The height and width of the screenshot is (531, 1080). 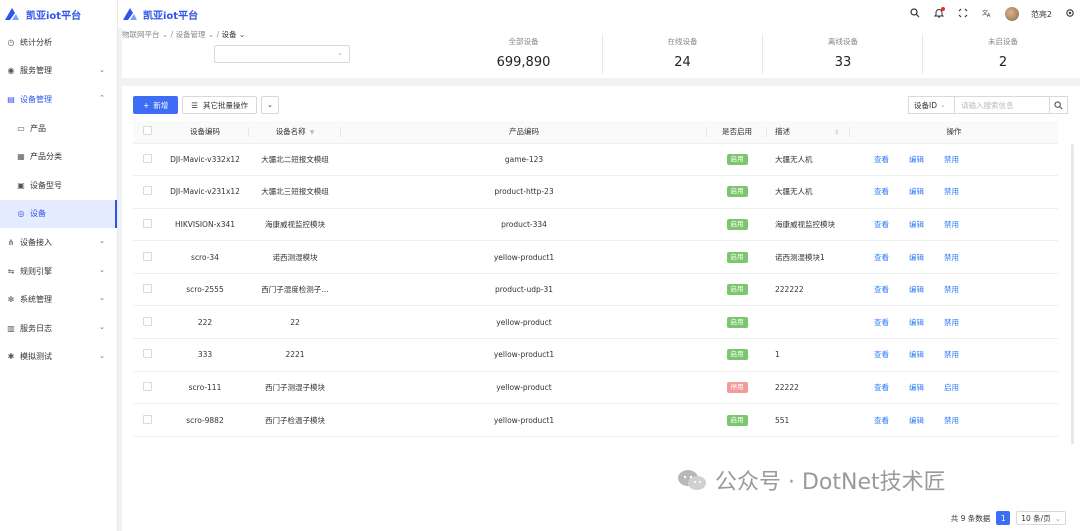 I want to click on sidebar-item-1: ◉ 服务管理 ⌄, so click(x=58, y=71).